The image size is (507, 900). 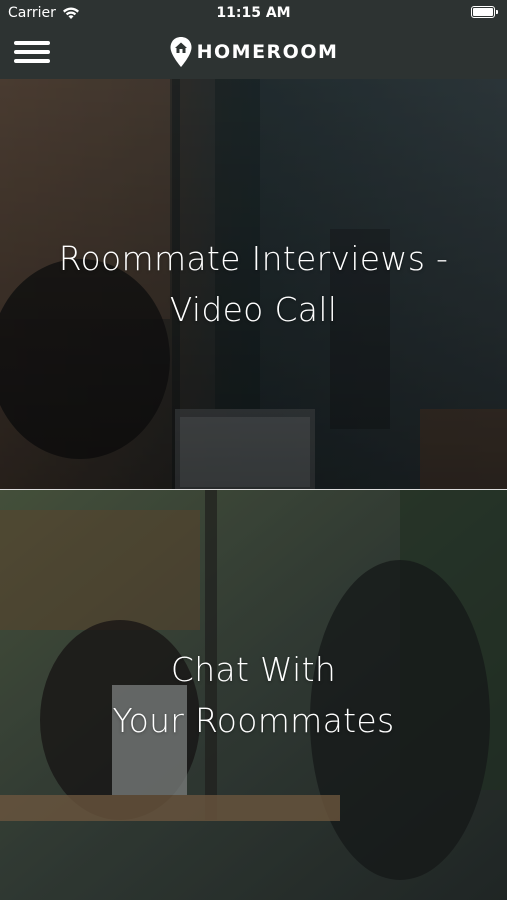 I want to click on navbar: HOMEROOM, so click(x=253, y=53).